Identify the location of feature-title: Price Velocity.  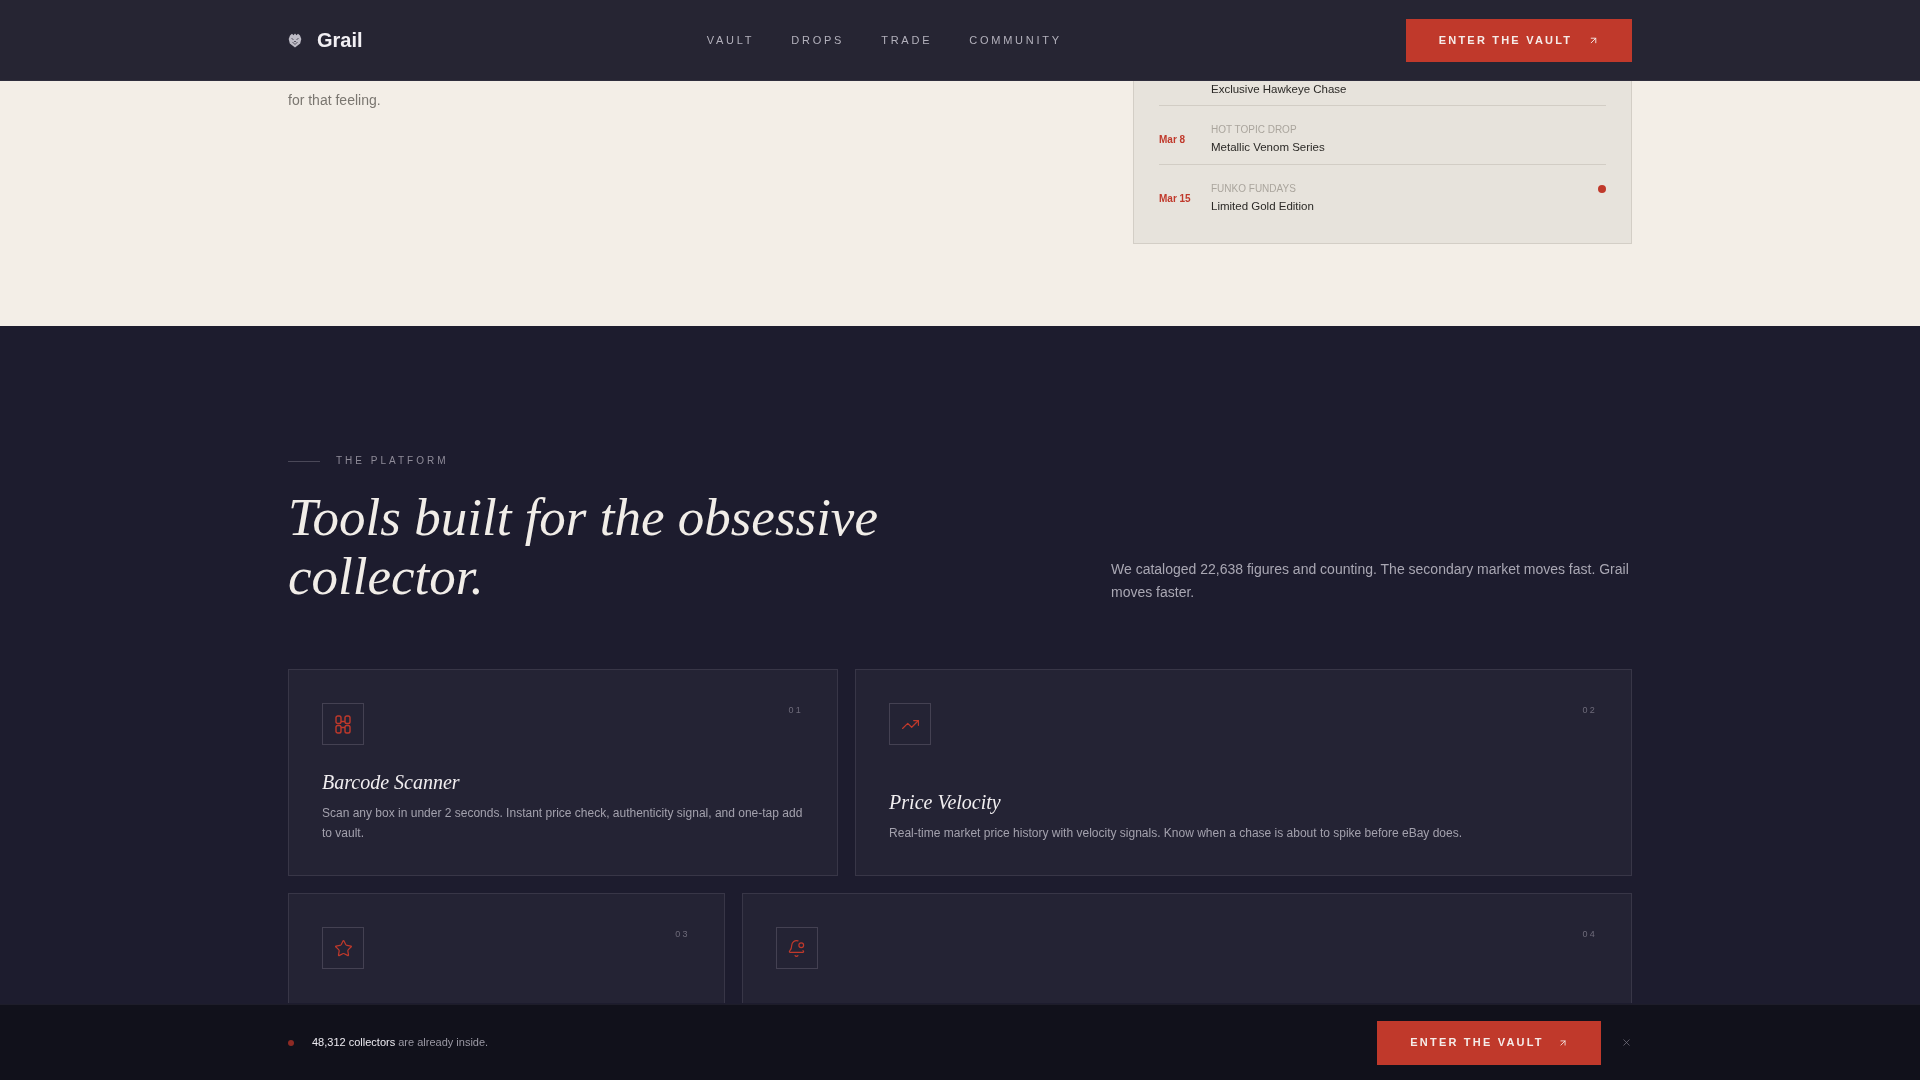
(945, 802).